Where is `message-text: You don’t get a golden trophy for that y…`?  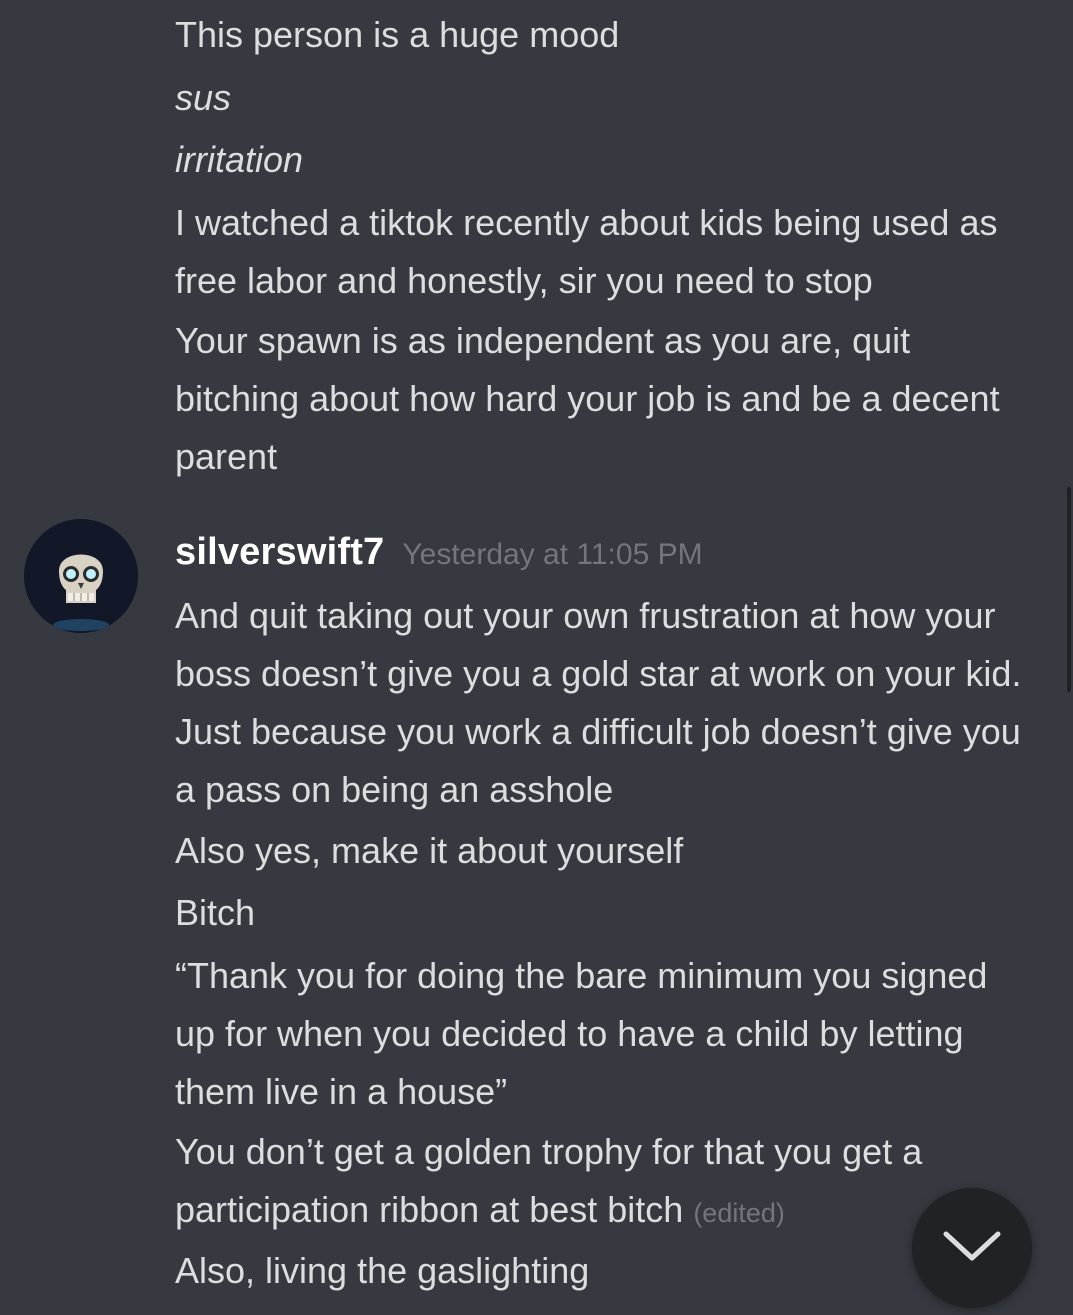
message-text: You don’t get a golden trophy for that y… is located at coordinates (549, 1180).